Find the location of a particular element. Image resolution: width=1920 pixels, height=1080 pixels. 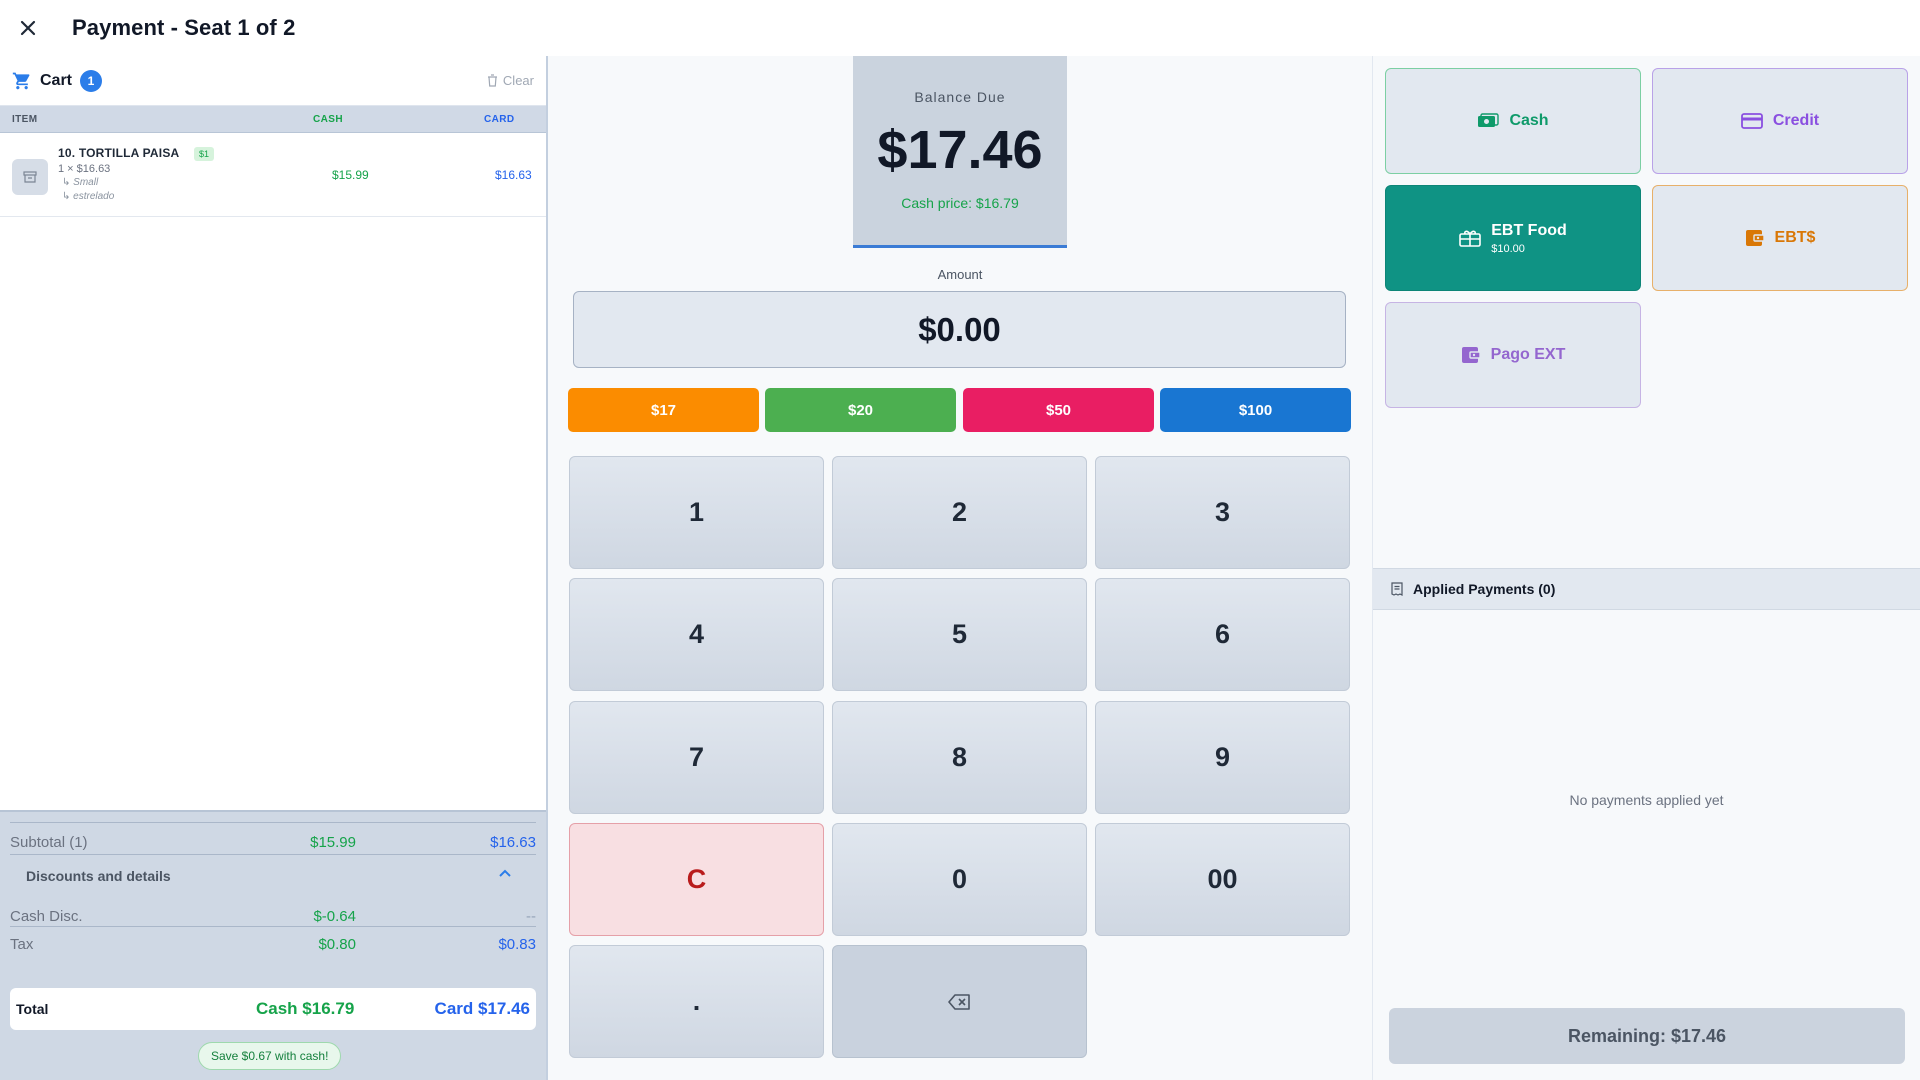

pago-ext-label: Pago EXT is located at coordinates (1528, 354).